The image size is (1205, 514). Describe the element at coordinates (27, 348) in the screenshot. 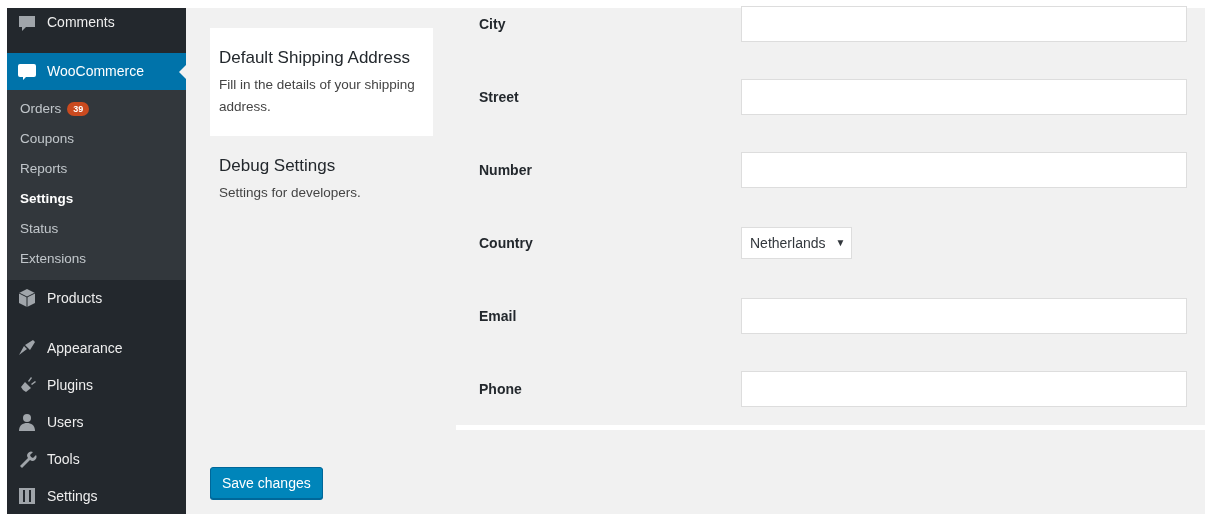

I see `brush-icon` at that location.